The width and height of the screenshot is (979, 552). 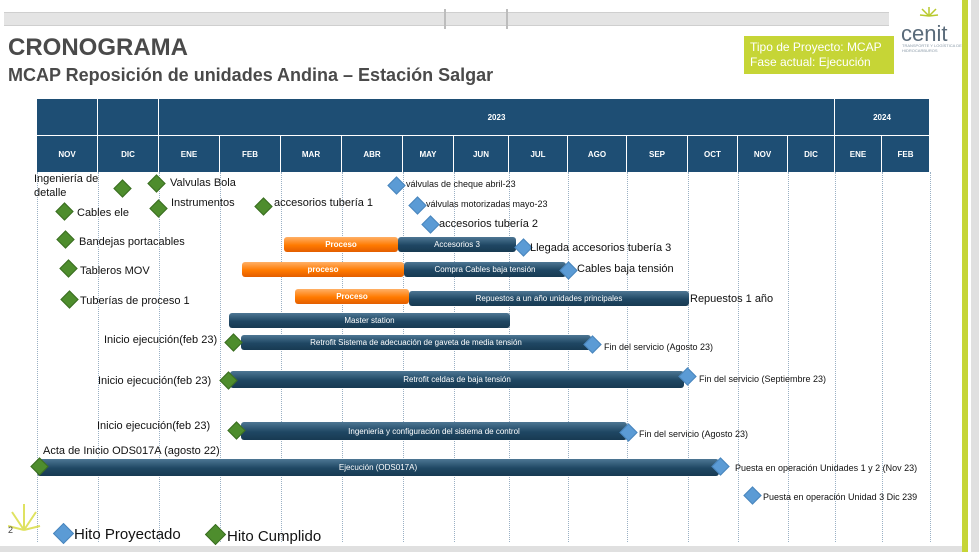 I want to click on month-feb-2023: FEB, so click(x=250, y=154).